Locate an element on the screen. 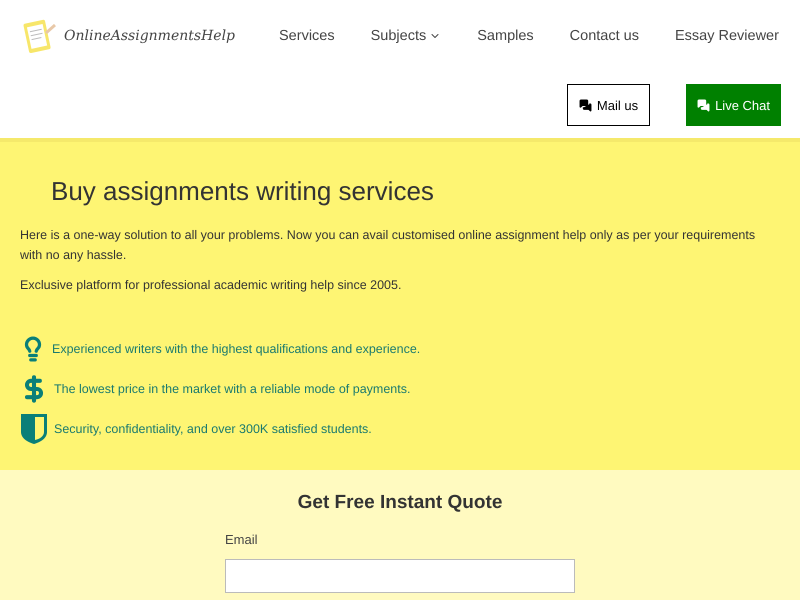  logo-text: OnlineAssignmentsHelp is located at coordinates (150, 36).